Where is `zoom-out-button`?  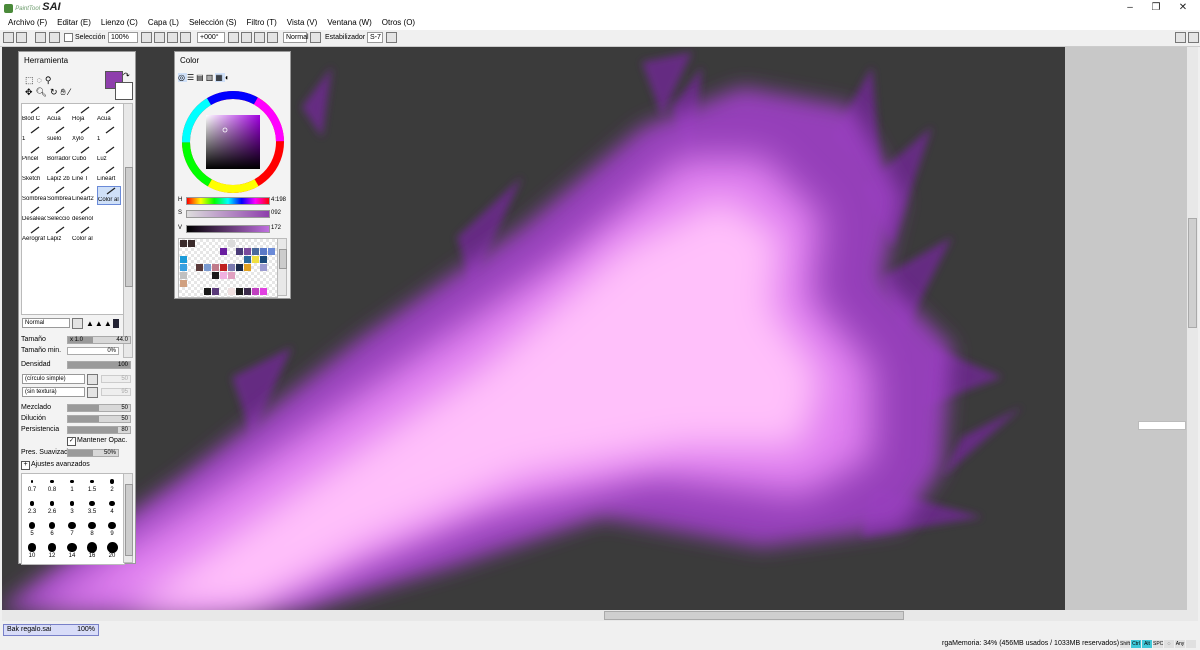 zoom-out-button is located at coordinates (146, 37).